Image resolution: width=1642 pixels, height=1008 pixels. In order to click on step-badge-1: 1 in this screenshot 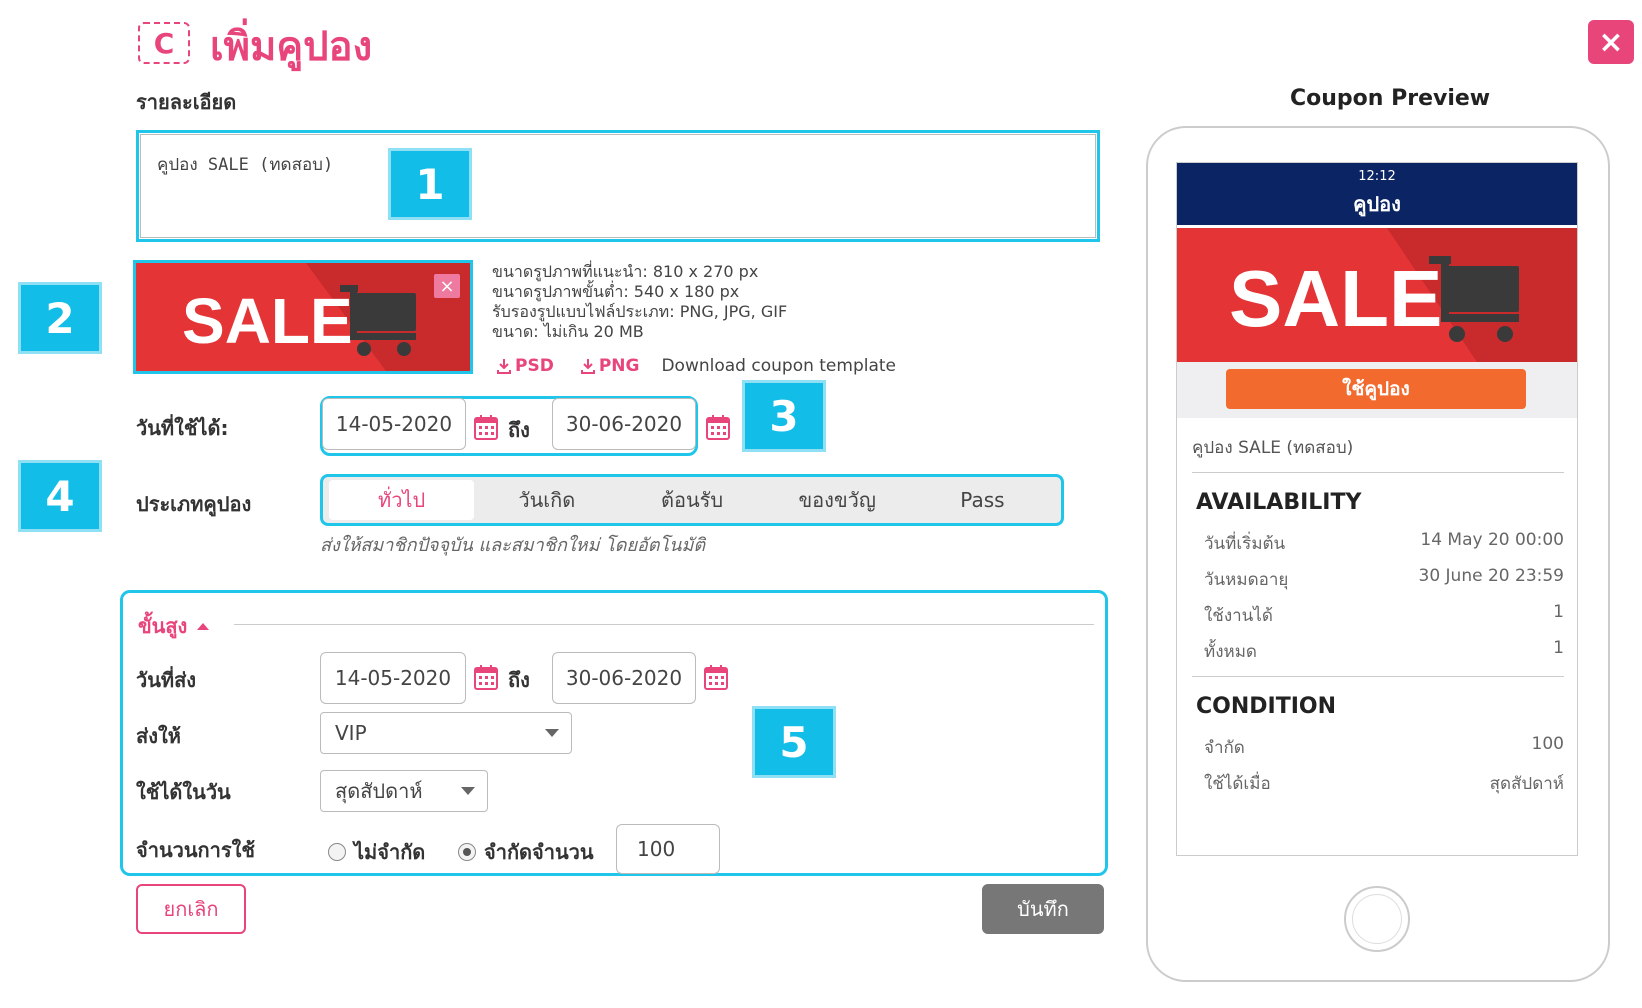, I will do `click(430, 184)`.